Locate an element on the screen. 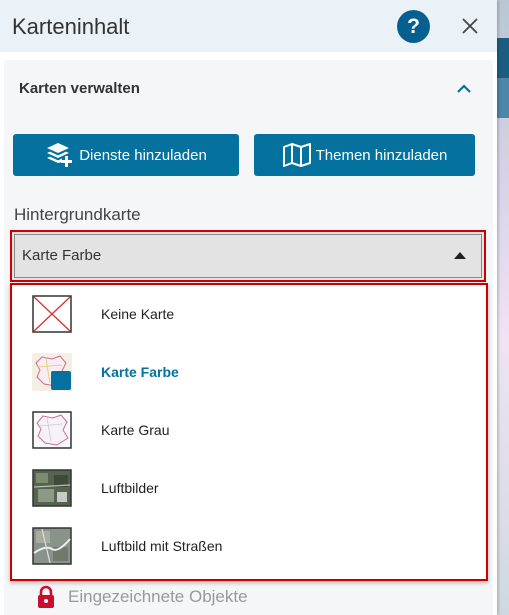  option-label: Karte Grau is located at coordinates (135, 430).